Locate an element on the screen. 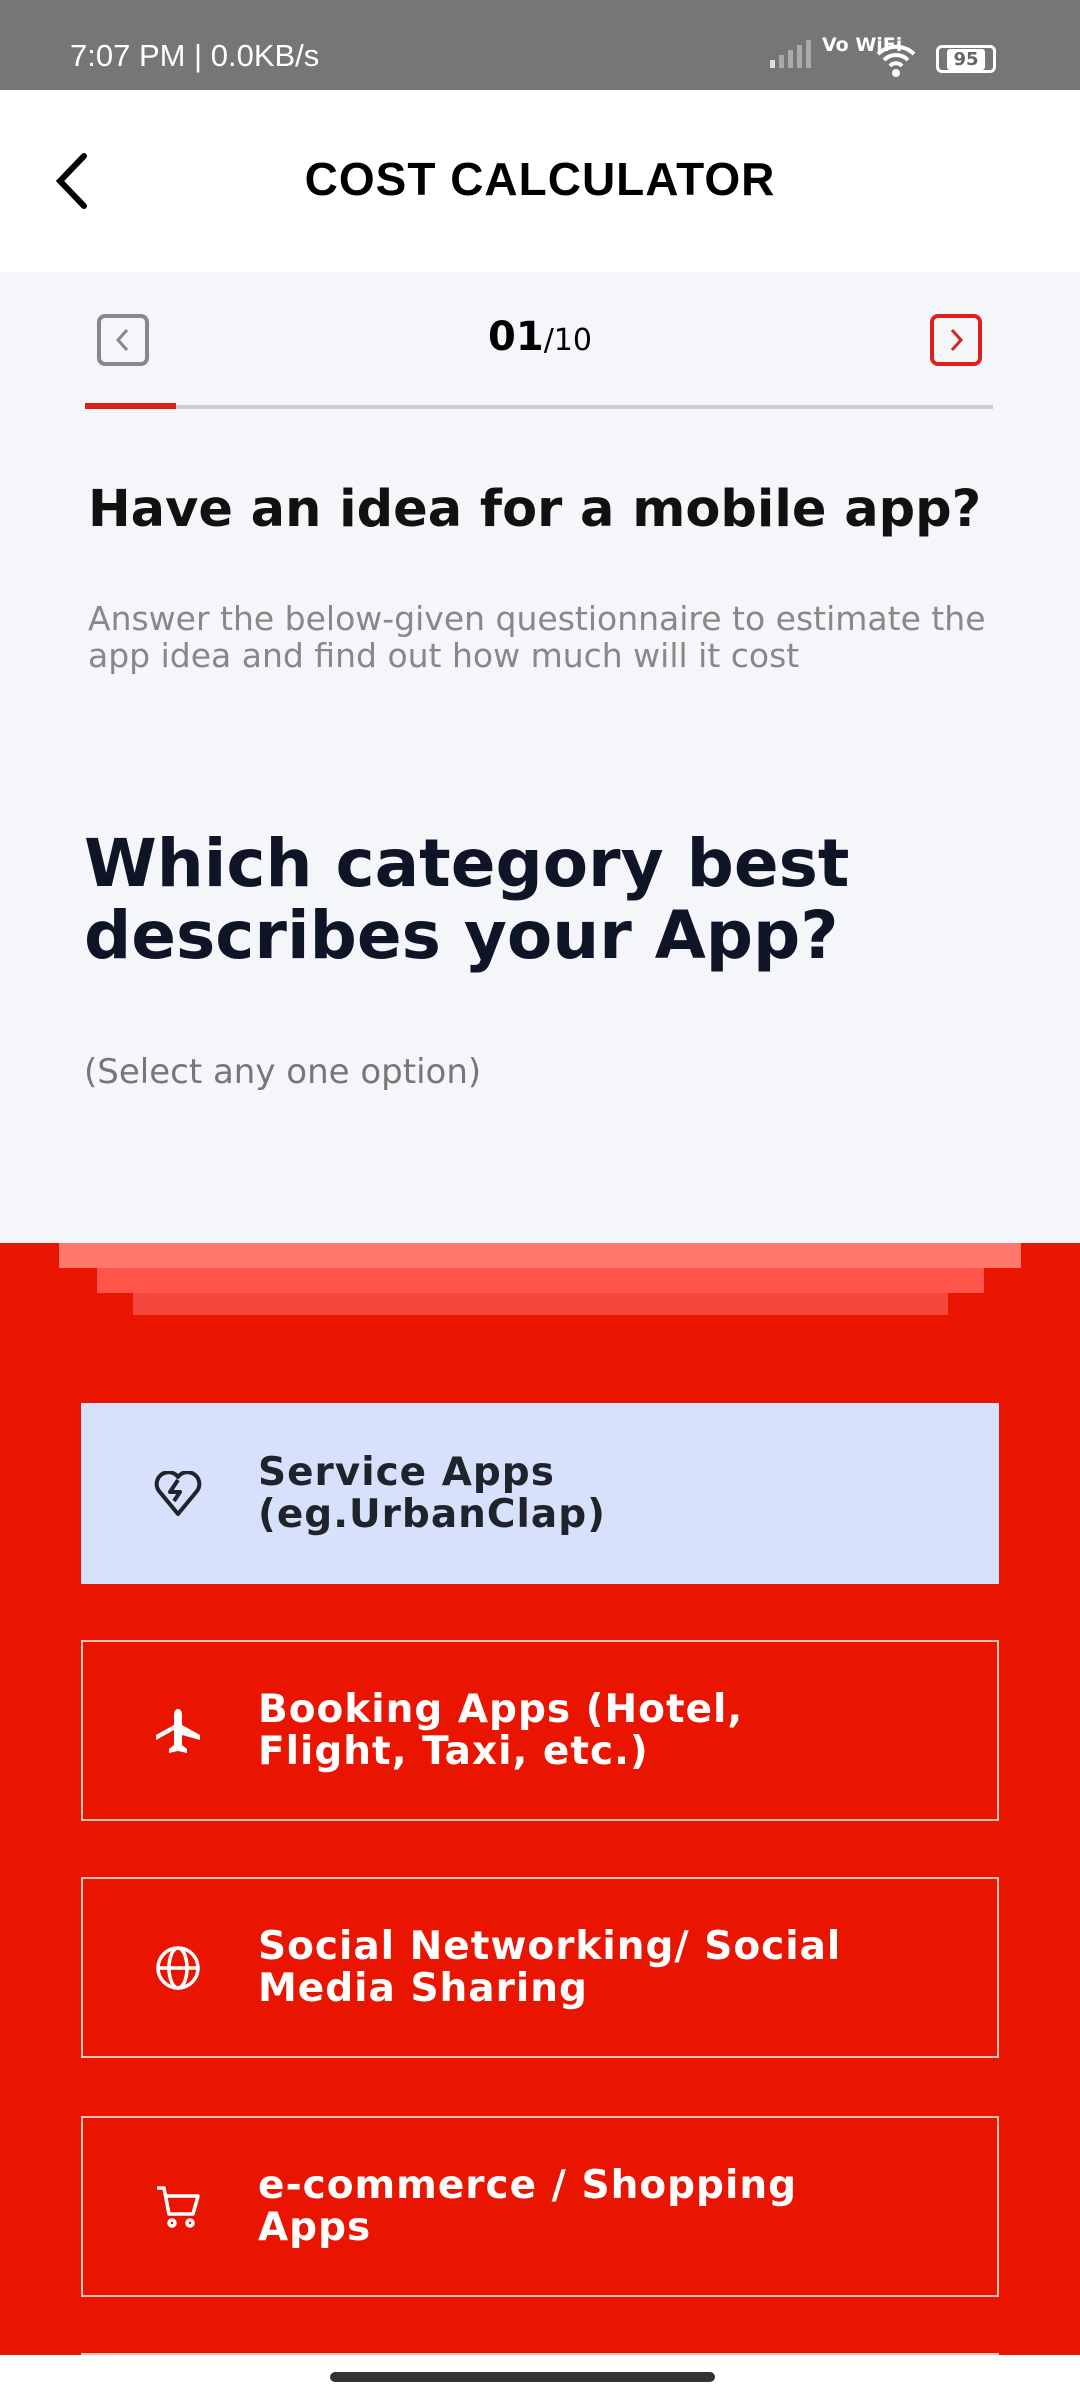  status-bar: 7:07 PM | 0.0KB/s Vo WiFi 95 is located at coordinates (540, 45).